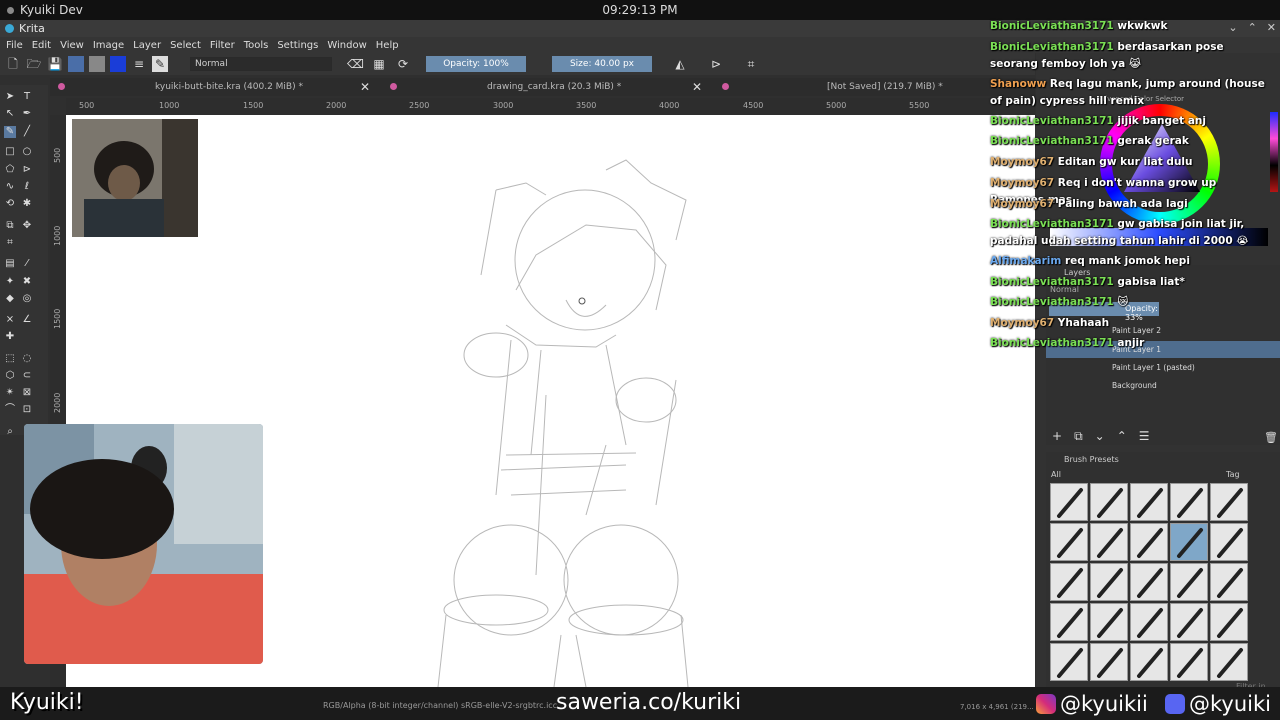 Image resolution: width=1280 pixels, height=720 pixels. I want to click on brush-tag-select: Tag, so click(1233, 474).